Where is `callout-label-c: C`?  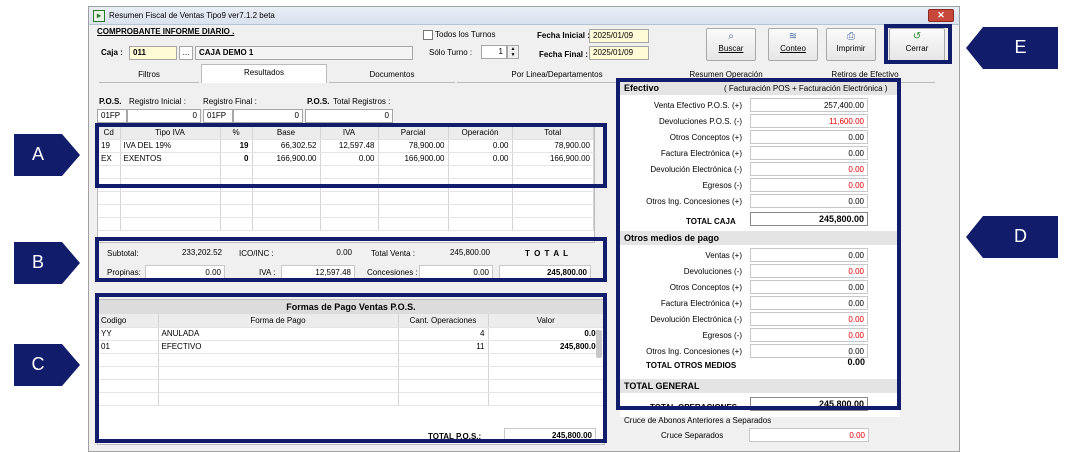
callout-label-c: C is located at coordinates (38, 364).